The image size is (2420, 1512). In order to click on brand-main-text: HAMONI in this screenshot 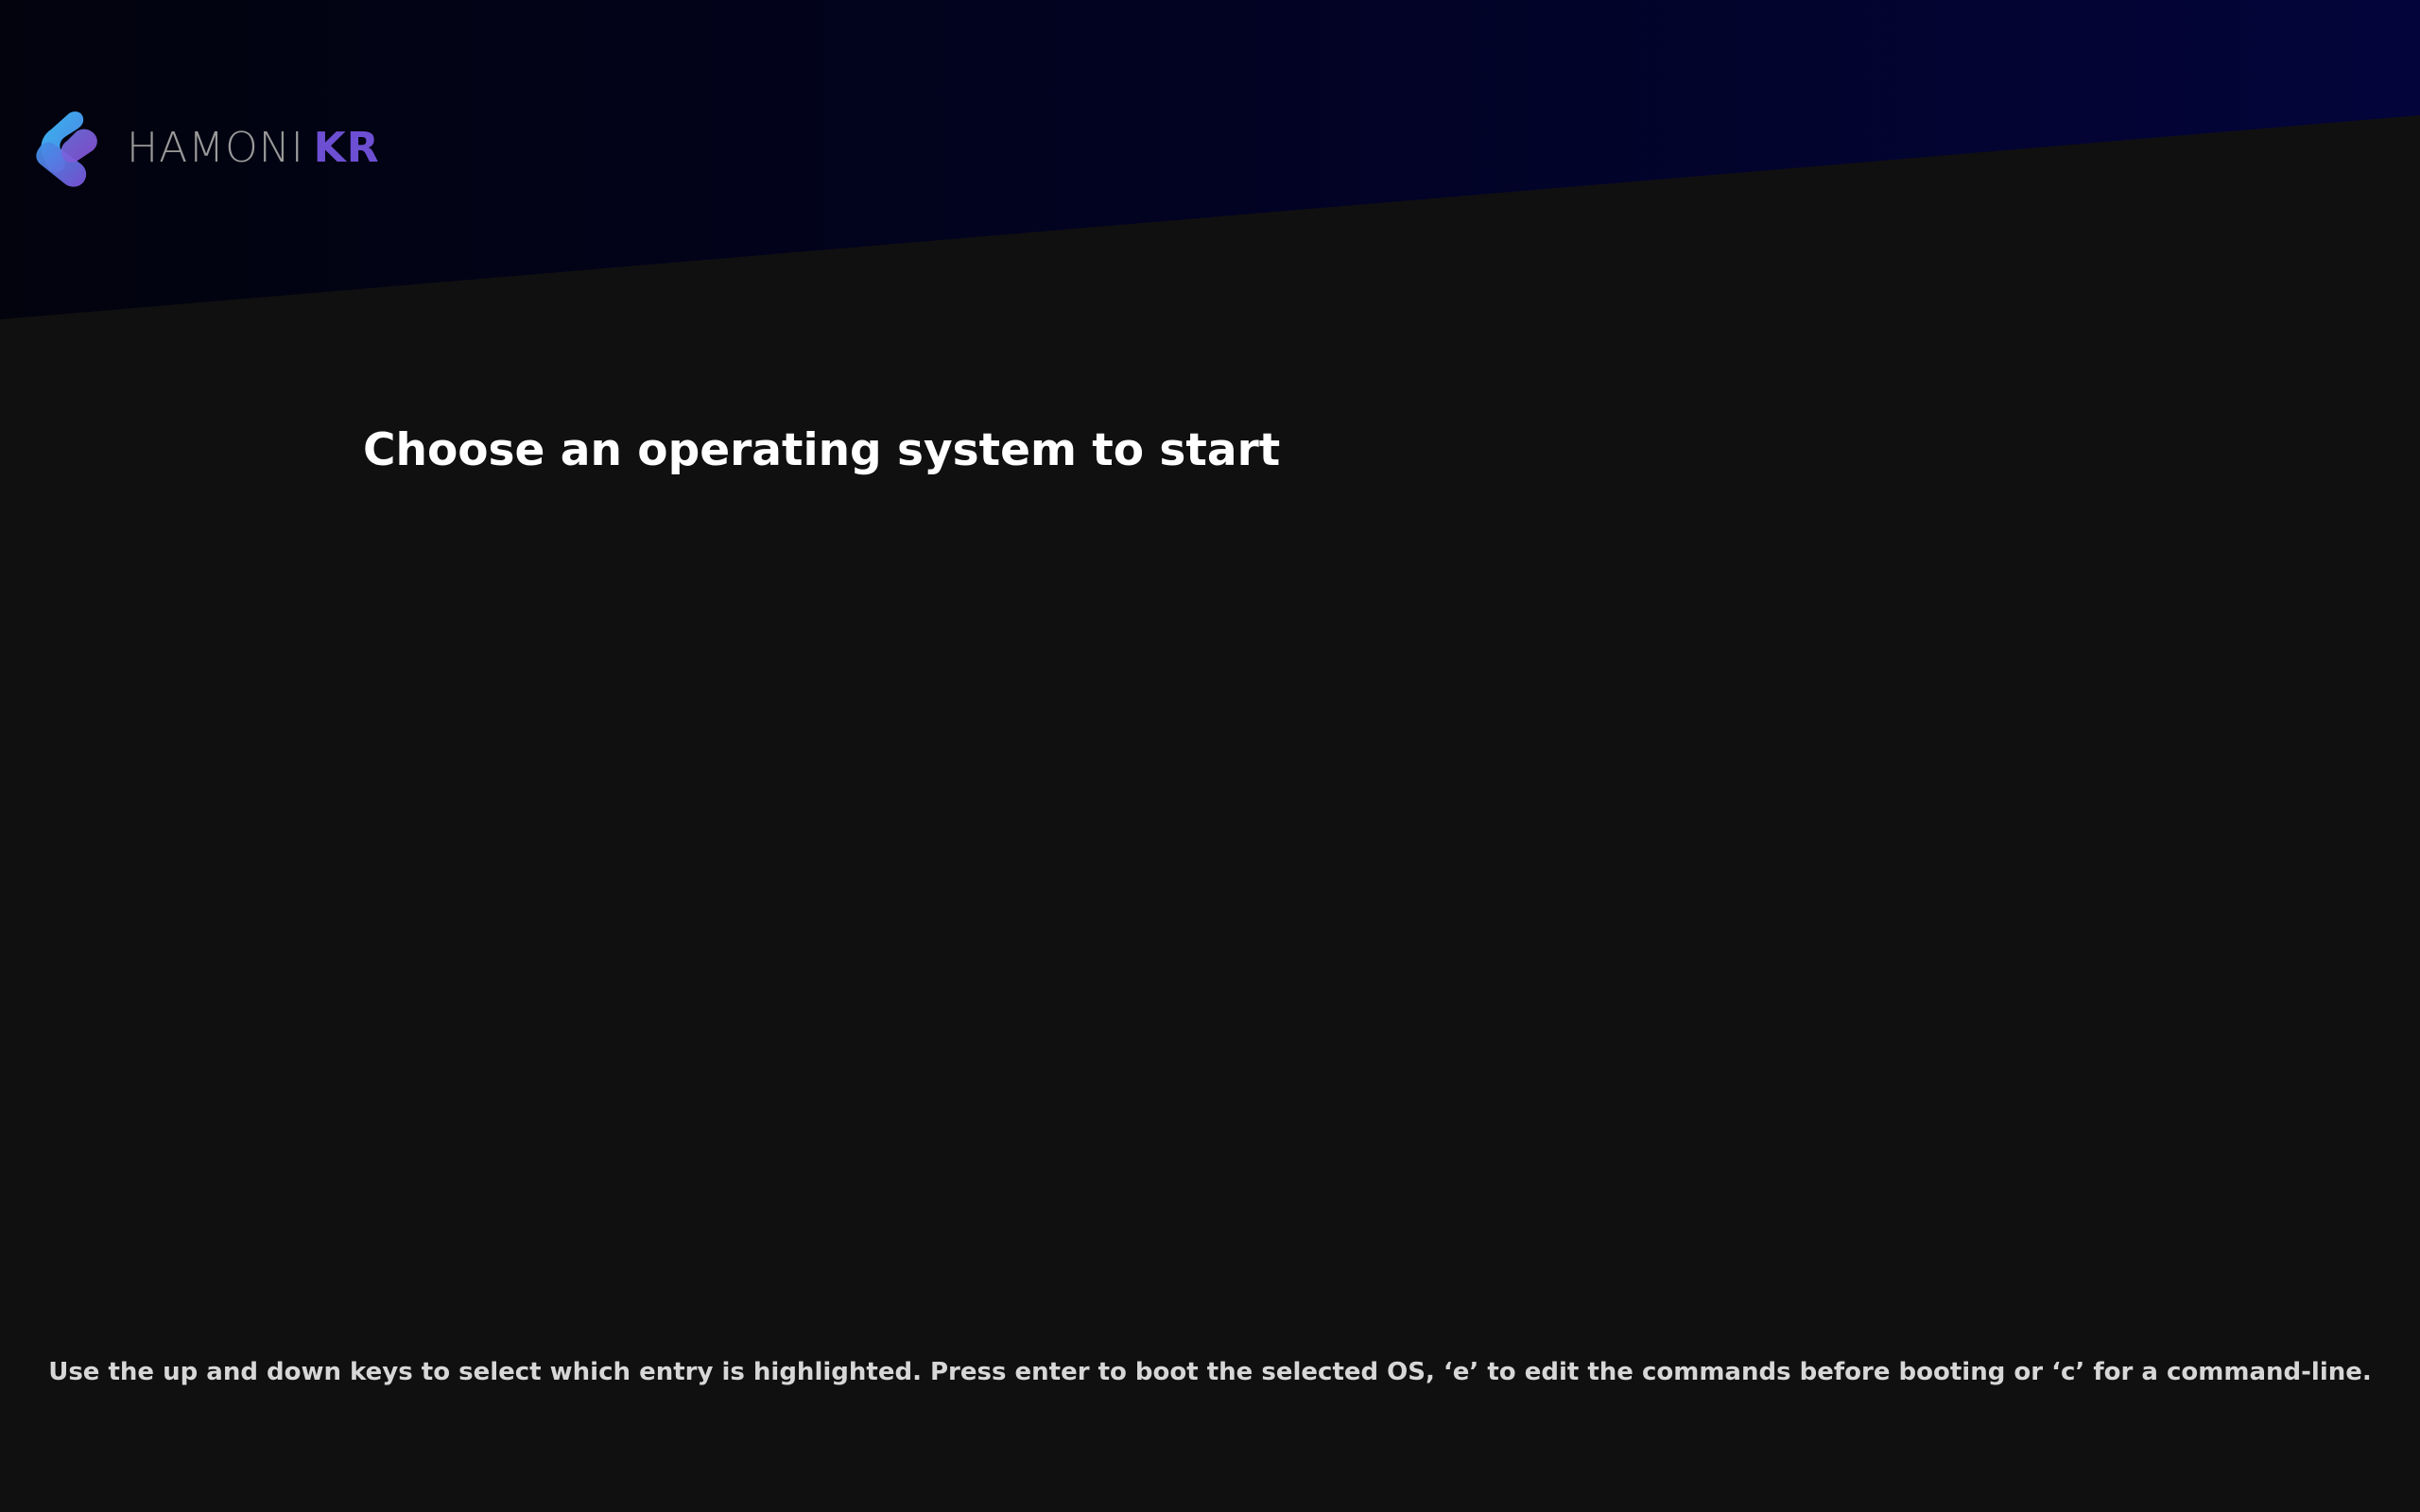, I will do `click(215, 148)`.